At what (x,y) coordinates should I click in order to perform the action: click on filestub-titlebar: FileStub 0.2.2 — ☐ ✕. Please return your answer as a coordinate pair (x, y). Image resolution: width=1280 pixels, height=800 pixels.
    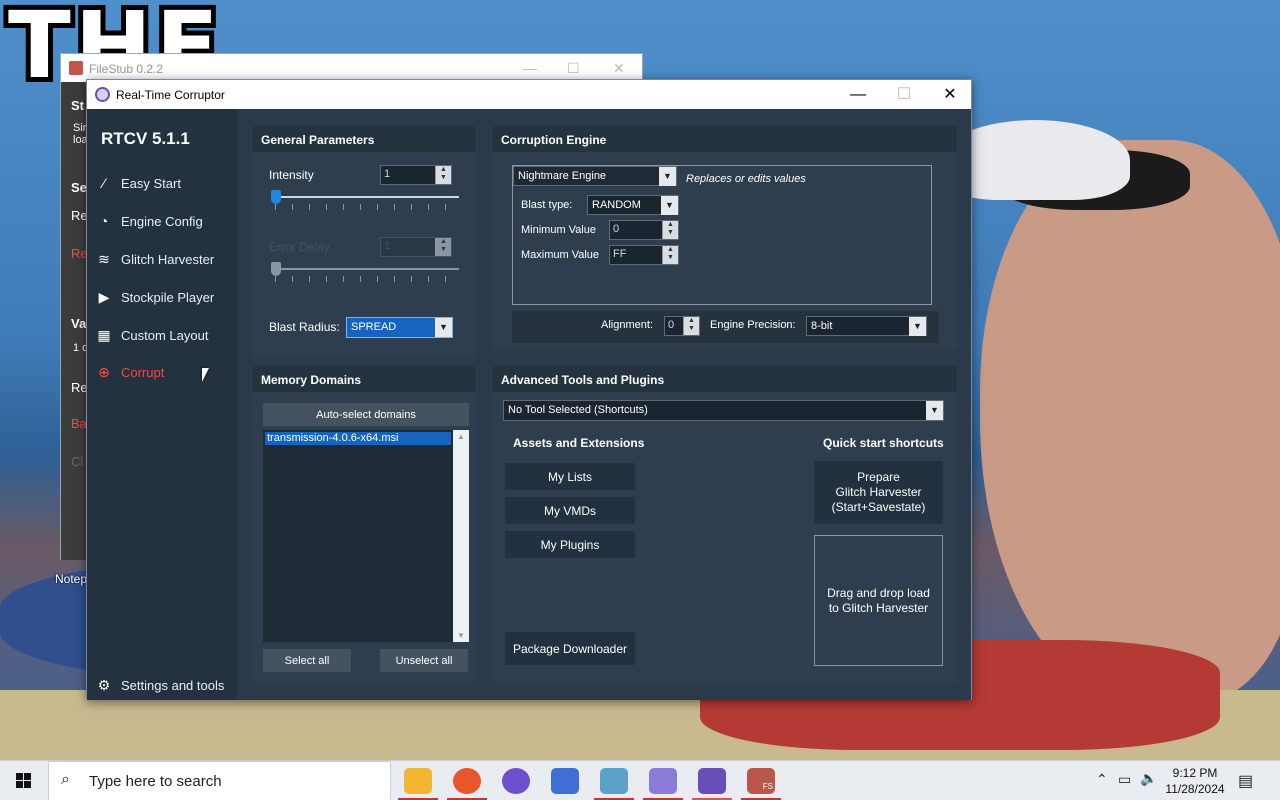
    Looking at the image, I should click on (351, 68).